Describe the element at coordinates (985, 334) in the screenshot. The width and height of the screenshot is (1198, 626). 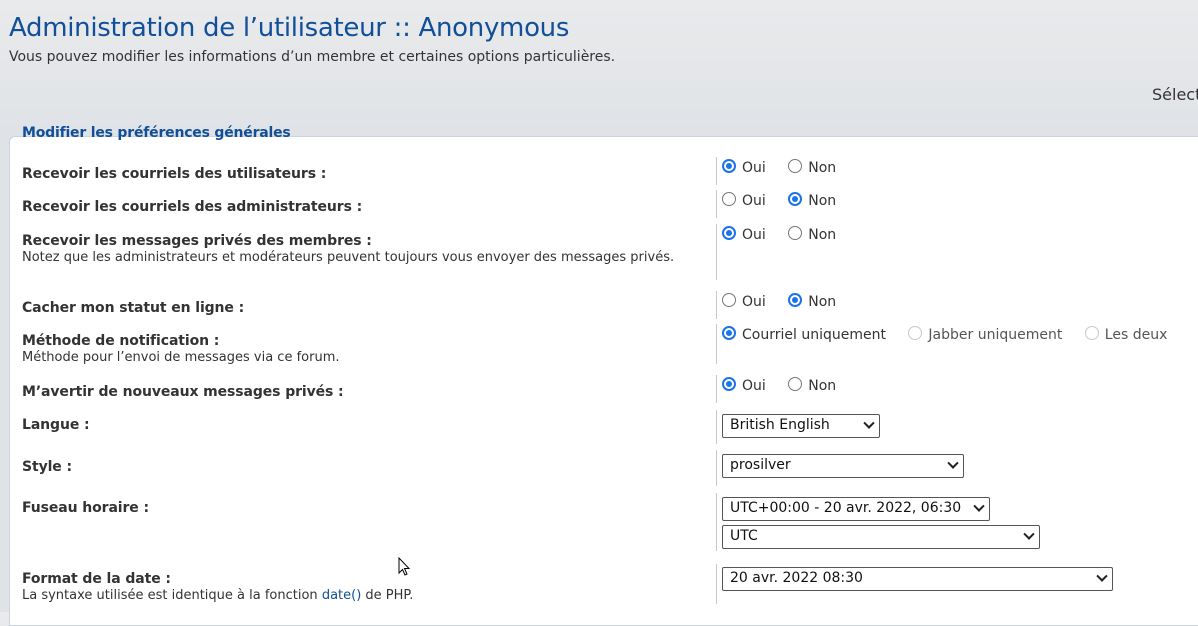
I see `radio-jabber-only: Jabber uniquement` at that location.